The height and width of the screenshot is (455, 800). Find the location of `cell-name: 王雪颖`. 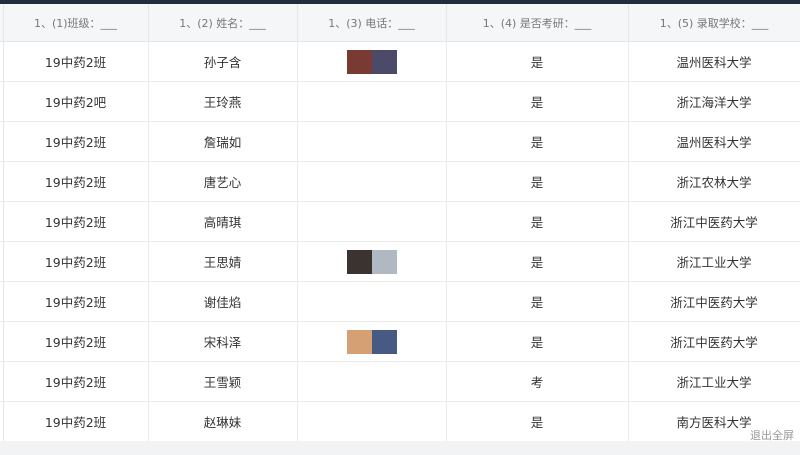

cell-name: 王雪颖 is located at coordinates (223, 381).